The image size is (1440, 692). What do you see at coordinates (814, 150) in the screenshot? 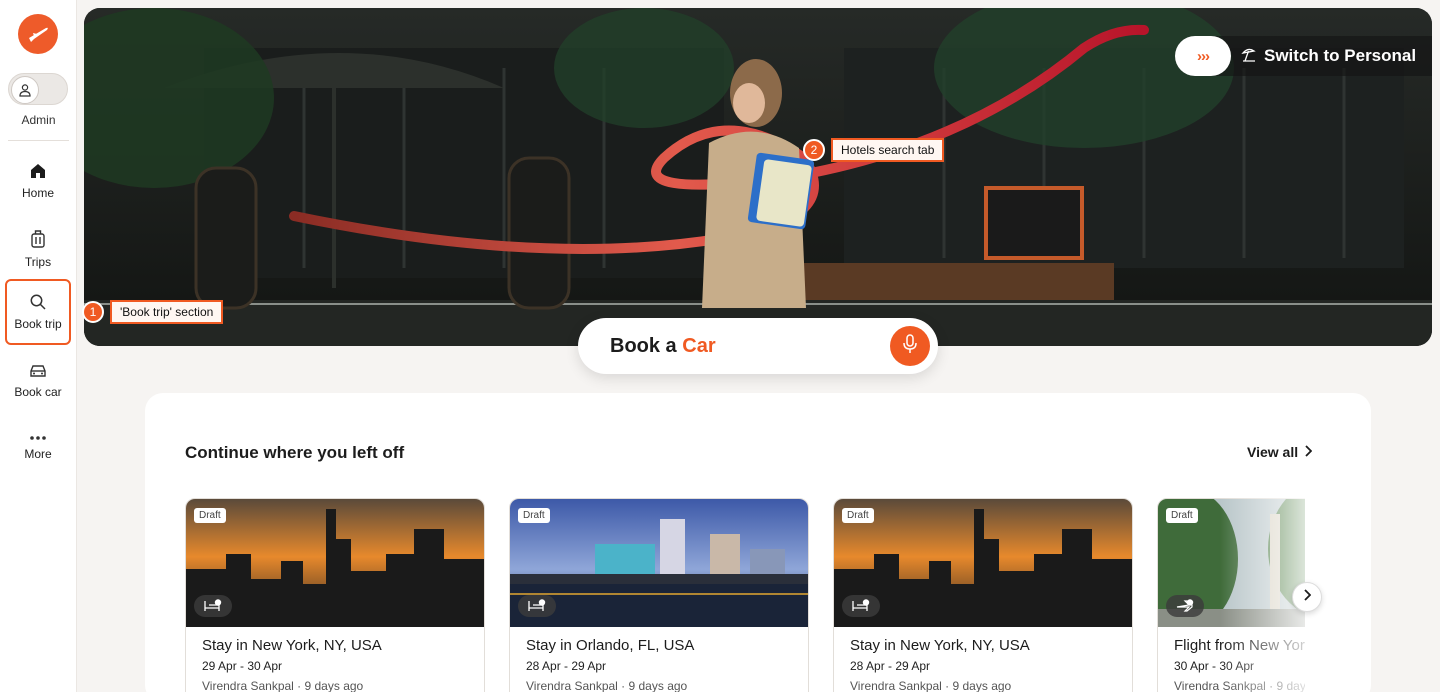
I see `callout-number: 2` at bounding box center [814, 150].